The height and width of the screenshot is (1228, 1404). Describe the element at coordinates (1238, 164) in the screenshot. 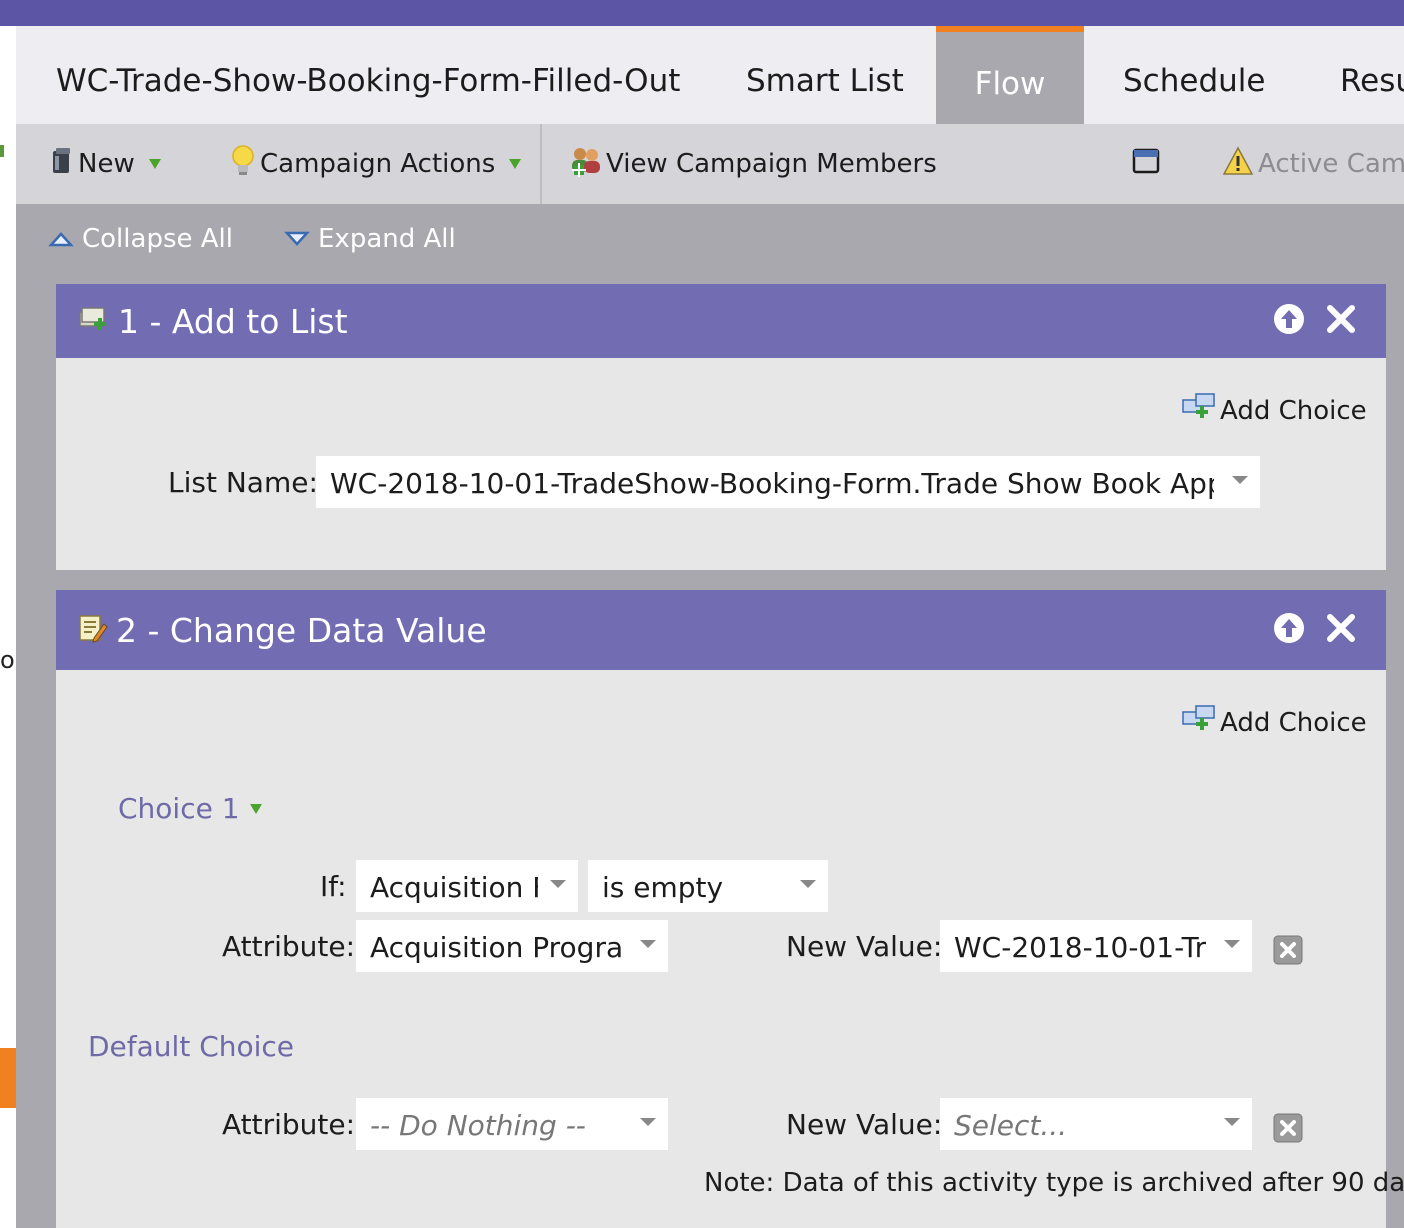

I see `warning-icon` at that location.